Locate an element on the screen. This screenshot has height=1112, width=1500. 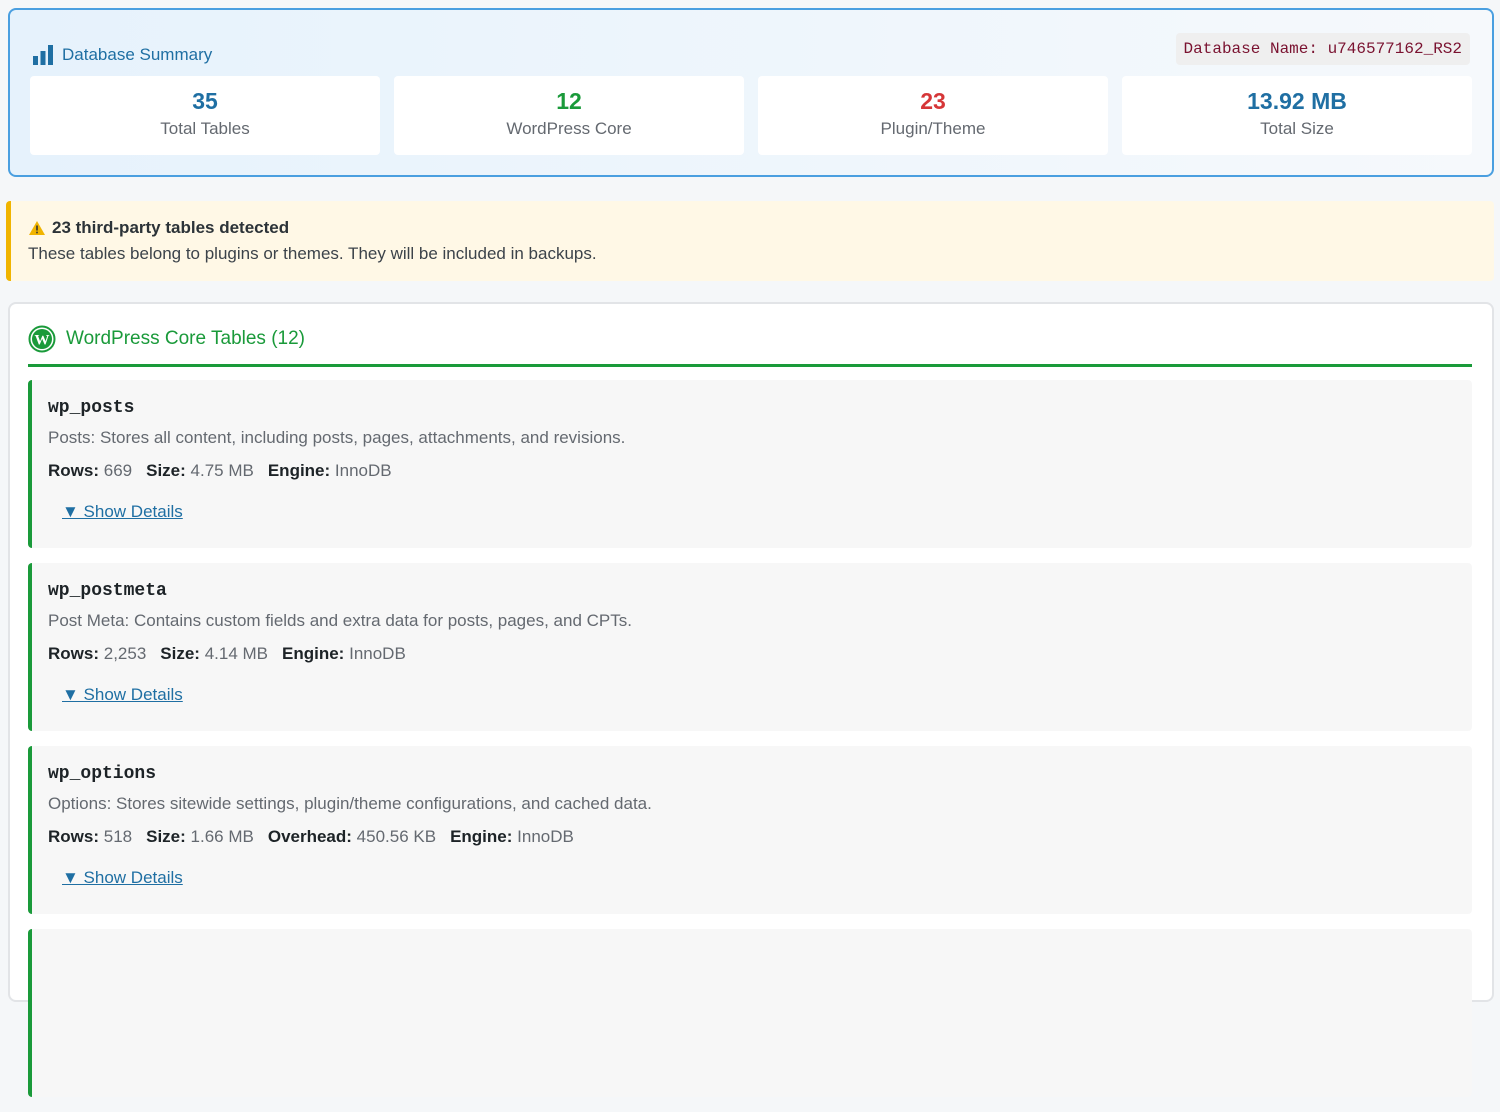
stat-value: 35 is located at coordinates (205, 101).